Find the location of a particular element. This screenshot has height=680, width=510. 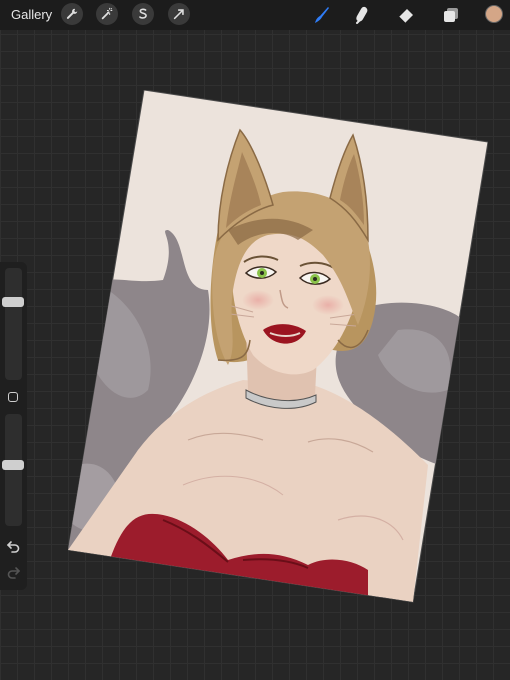

eraser-icon is located at coordinates (406, 15).